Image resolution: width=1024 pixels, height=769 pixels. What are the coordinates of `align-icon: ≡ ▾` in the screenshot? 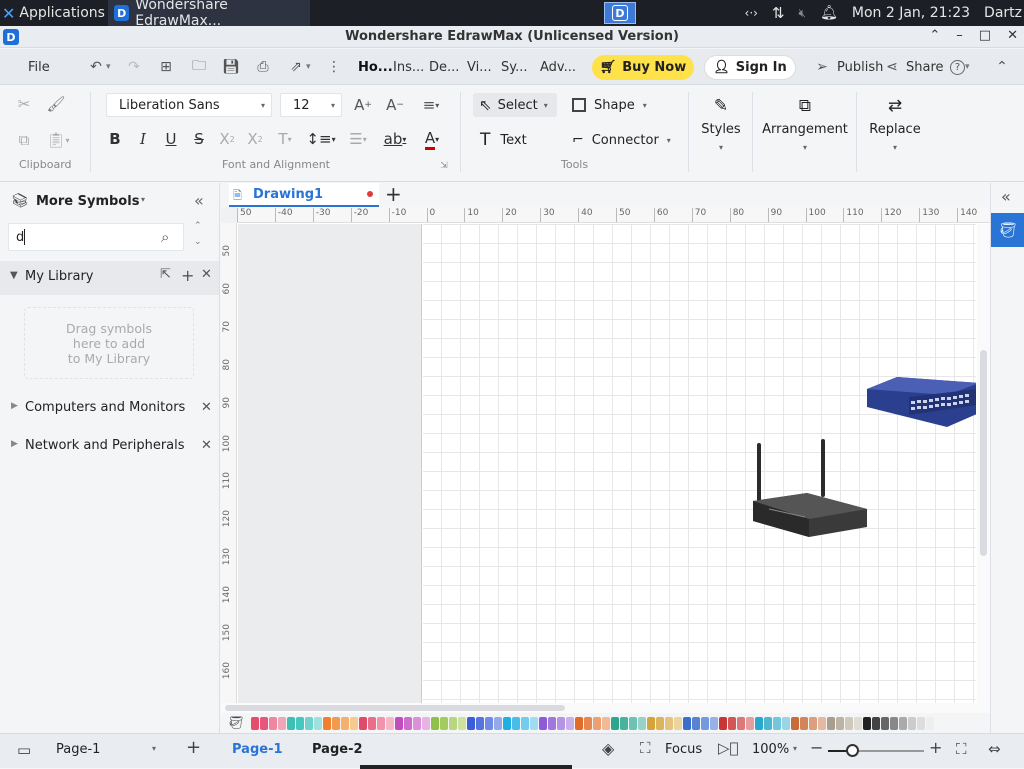 It's located at (431, 105).